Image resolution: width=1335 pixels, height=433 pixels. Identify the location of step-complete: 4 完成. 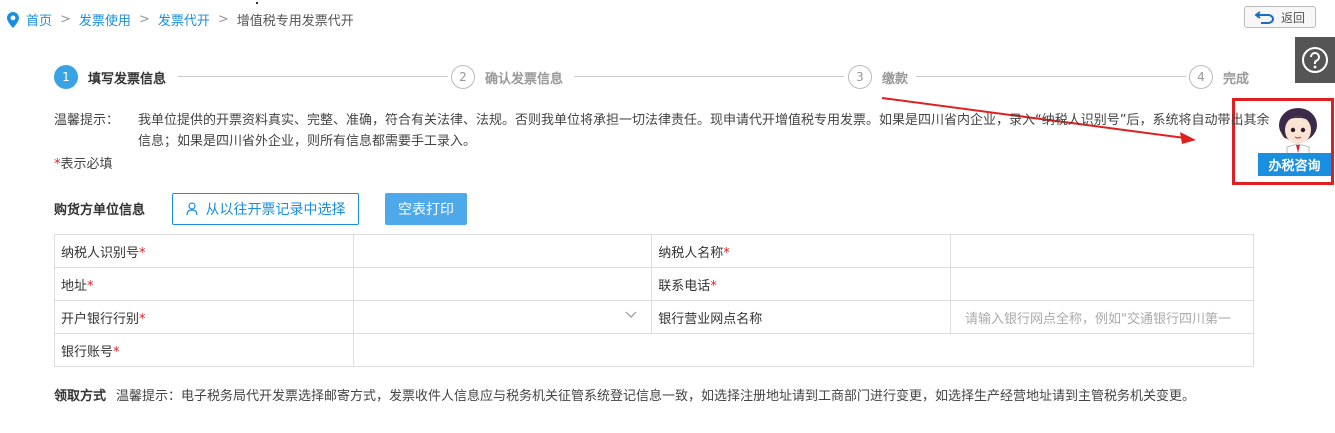
(1219, 77).